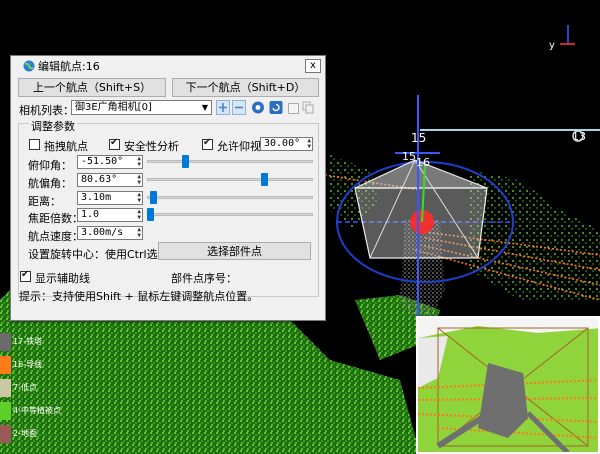 This screenshot has height=454, width=600. Describe the element at coordinates (204, 278) in the screenshot. I see `part-index-label: 部件点序号：` at that location.